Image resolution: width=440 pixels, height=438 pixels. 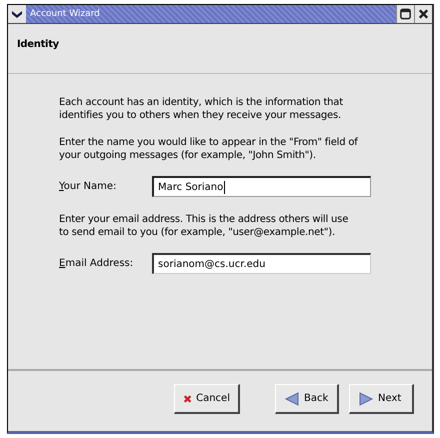 What do you see at coordinates (423, 14) in the screenshot?
I see `close-icon` at bounding box center [423, 14].